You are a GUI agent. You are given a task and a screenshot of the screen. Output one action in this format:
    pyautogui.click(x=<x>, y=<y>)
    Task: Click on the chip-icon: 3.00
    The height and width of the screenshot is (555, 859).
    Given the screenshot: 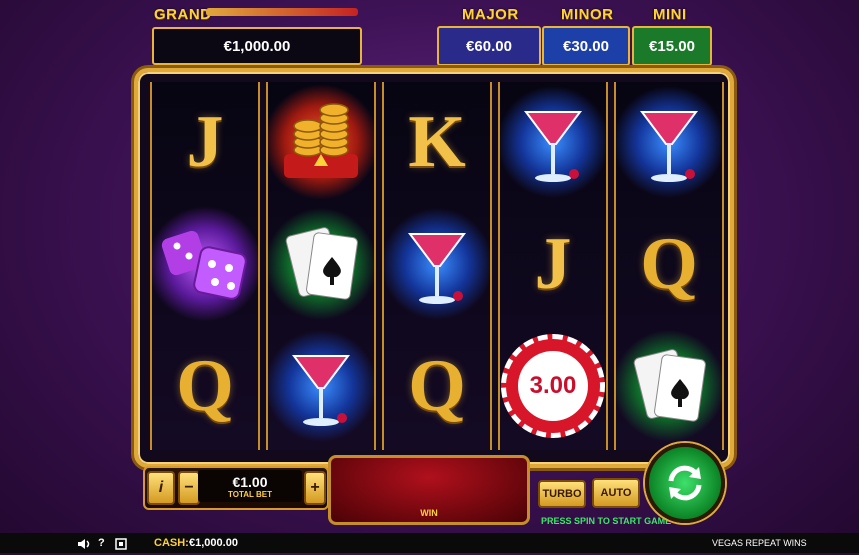 What is the action you would take?
    pyautogui.click(x=553, y=386)
    